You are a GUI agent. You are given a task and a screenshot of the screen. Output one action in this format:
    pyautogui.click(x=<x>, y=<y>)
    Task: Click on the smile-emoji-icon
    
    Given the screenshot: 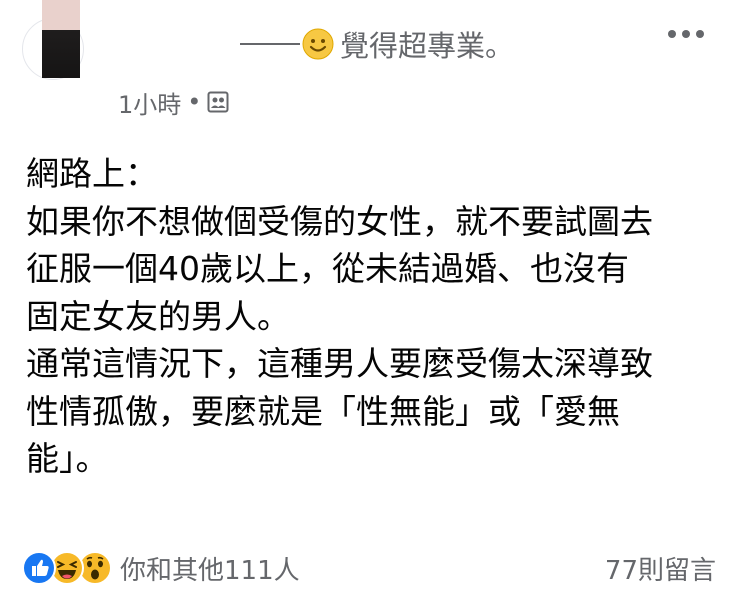 What is the action you would take?
    pyautogui.click(x=318, y=44)
    